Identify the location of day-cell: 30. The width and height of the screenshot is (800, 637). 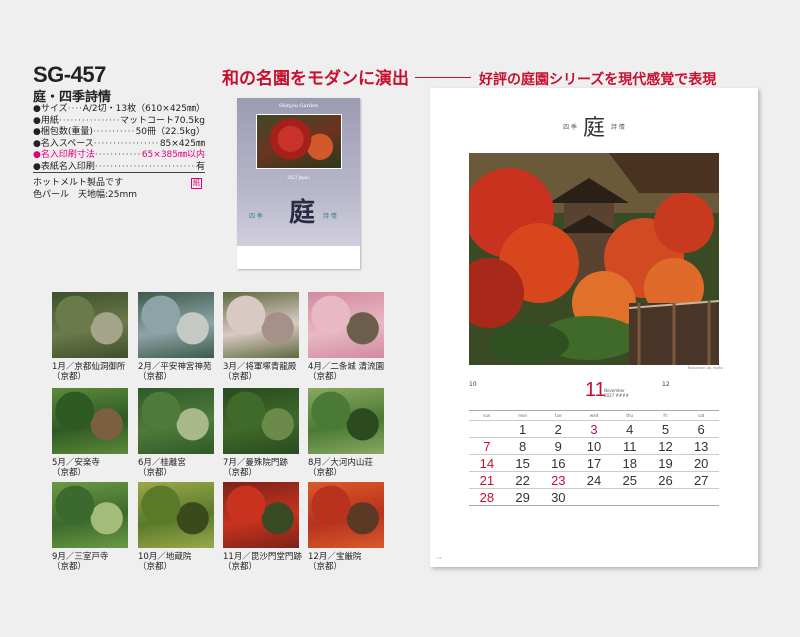
(558, 497).